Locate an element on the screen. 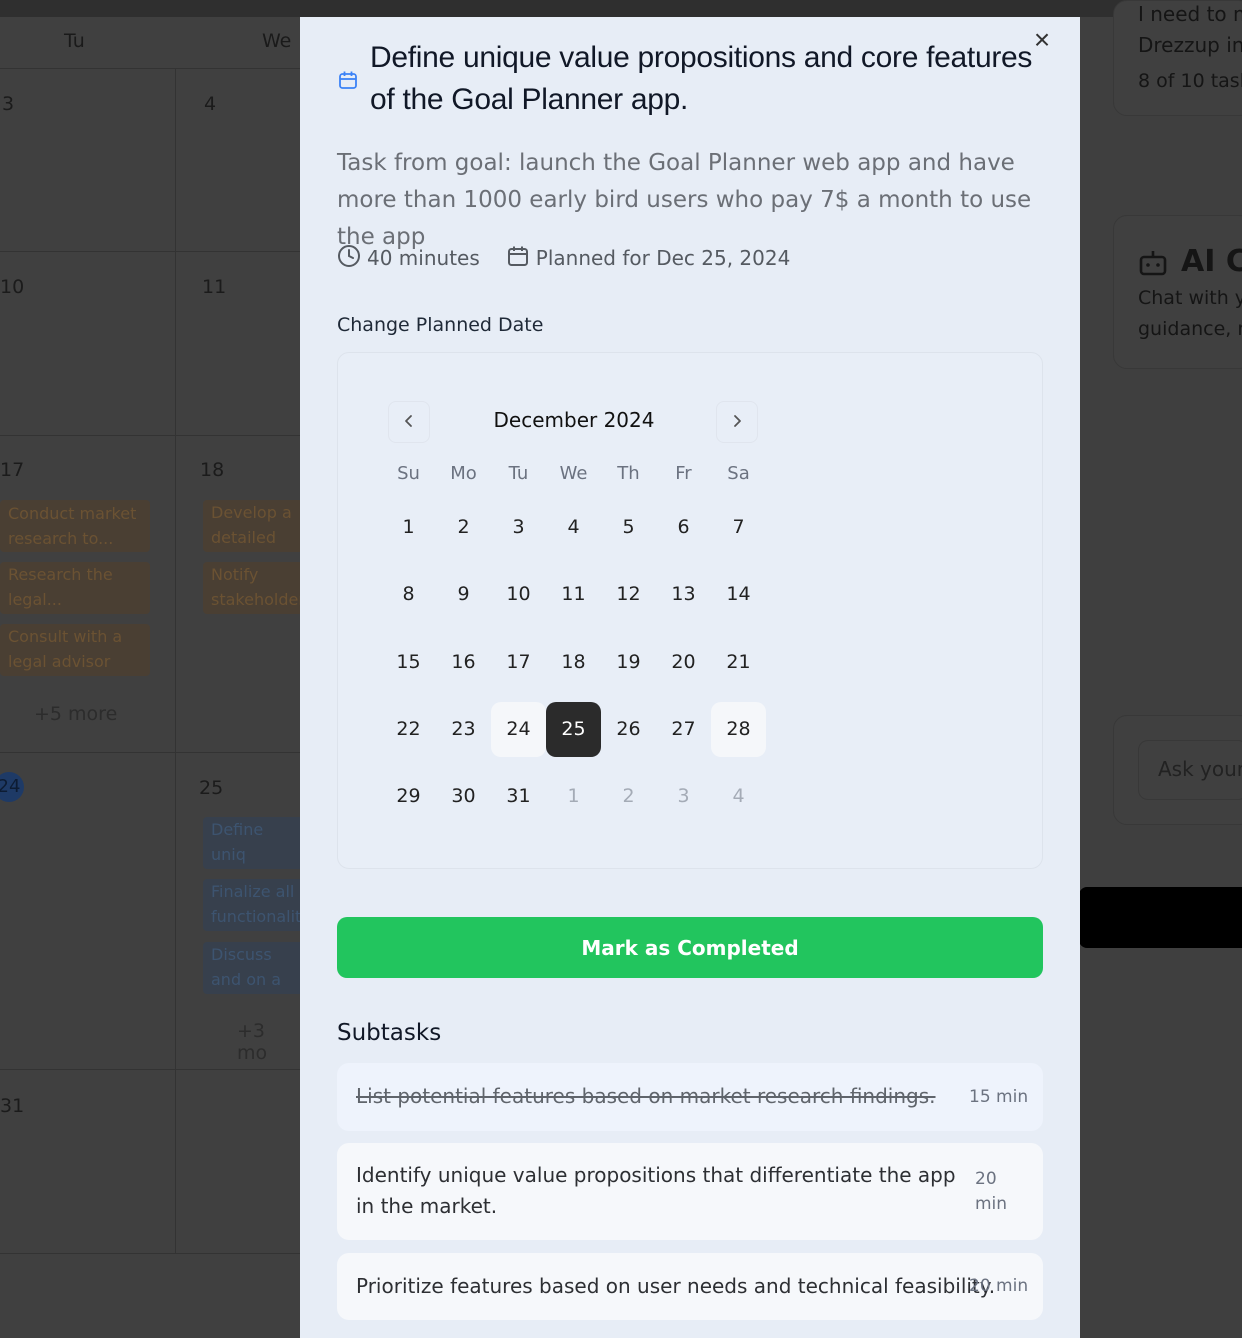 This screenshot has width=1242, height=1338. calendar-day: 3 is located at coordinates (518, 527).